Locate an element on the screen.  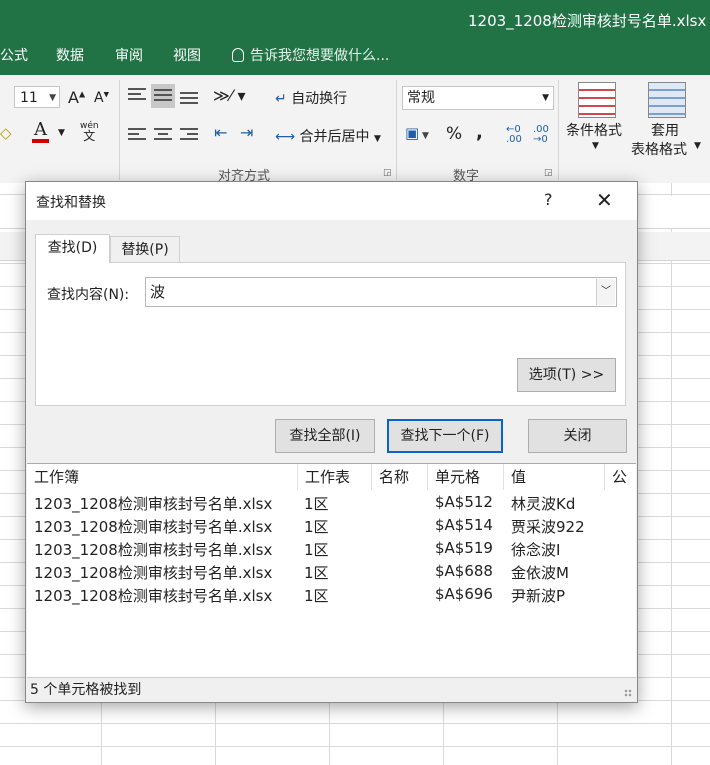
result-value: 徐念波I is located at coordinates (536, 550).